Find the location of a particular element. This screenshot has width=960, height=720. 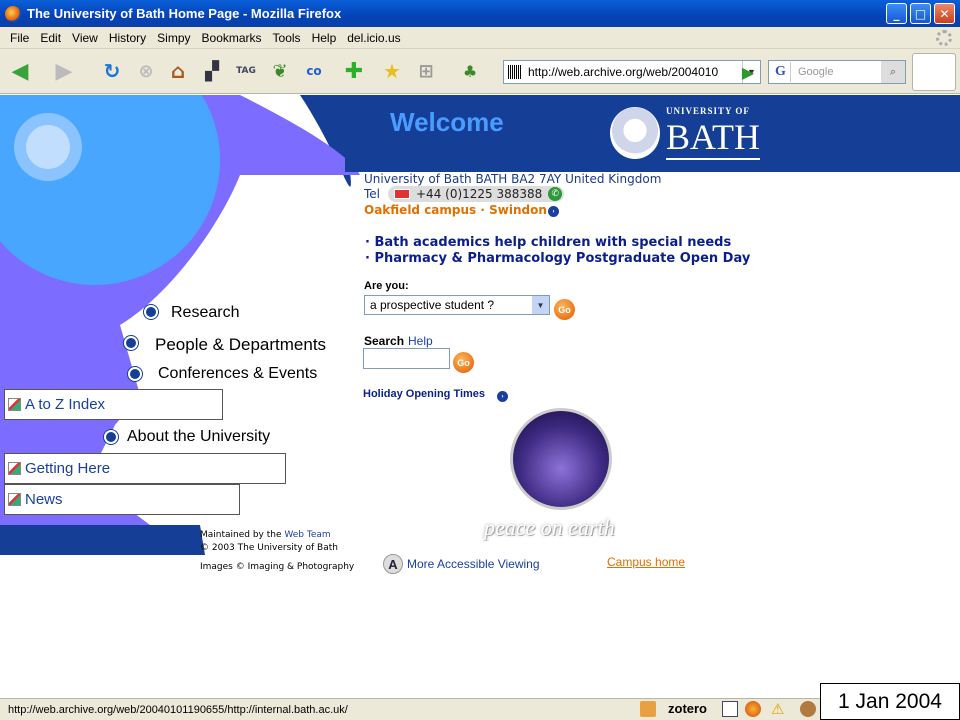

zotero-button: zotero is located at coordinates (687, 708).